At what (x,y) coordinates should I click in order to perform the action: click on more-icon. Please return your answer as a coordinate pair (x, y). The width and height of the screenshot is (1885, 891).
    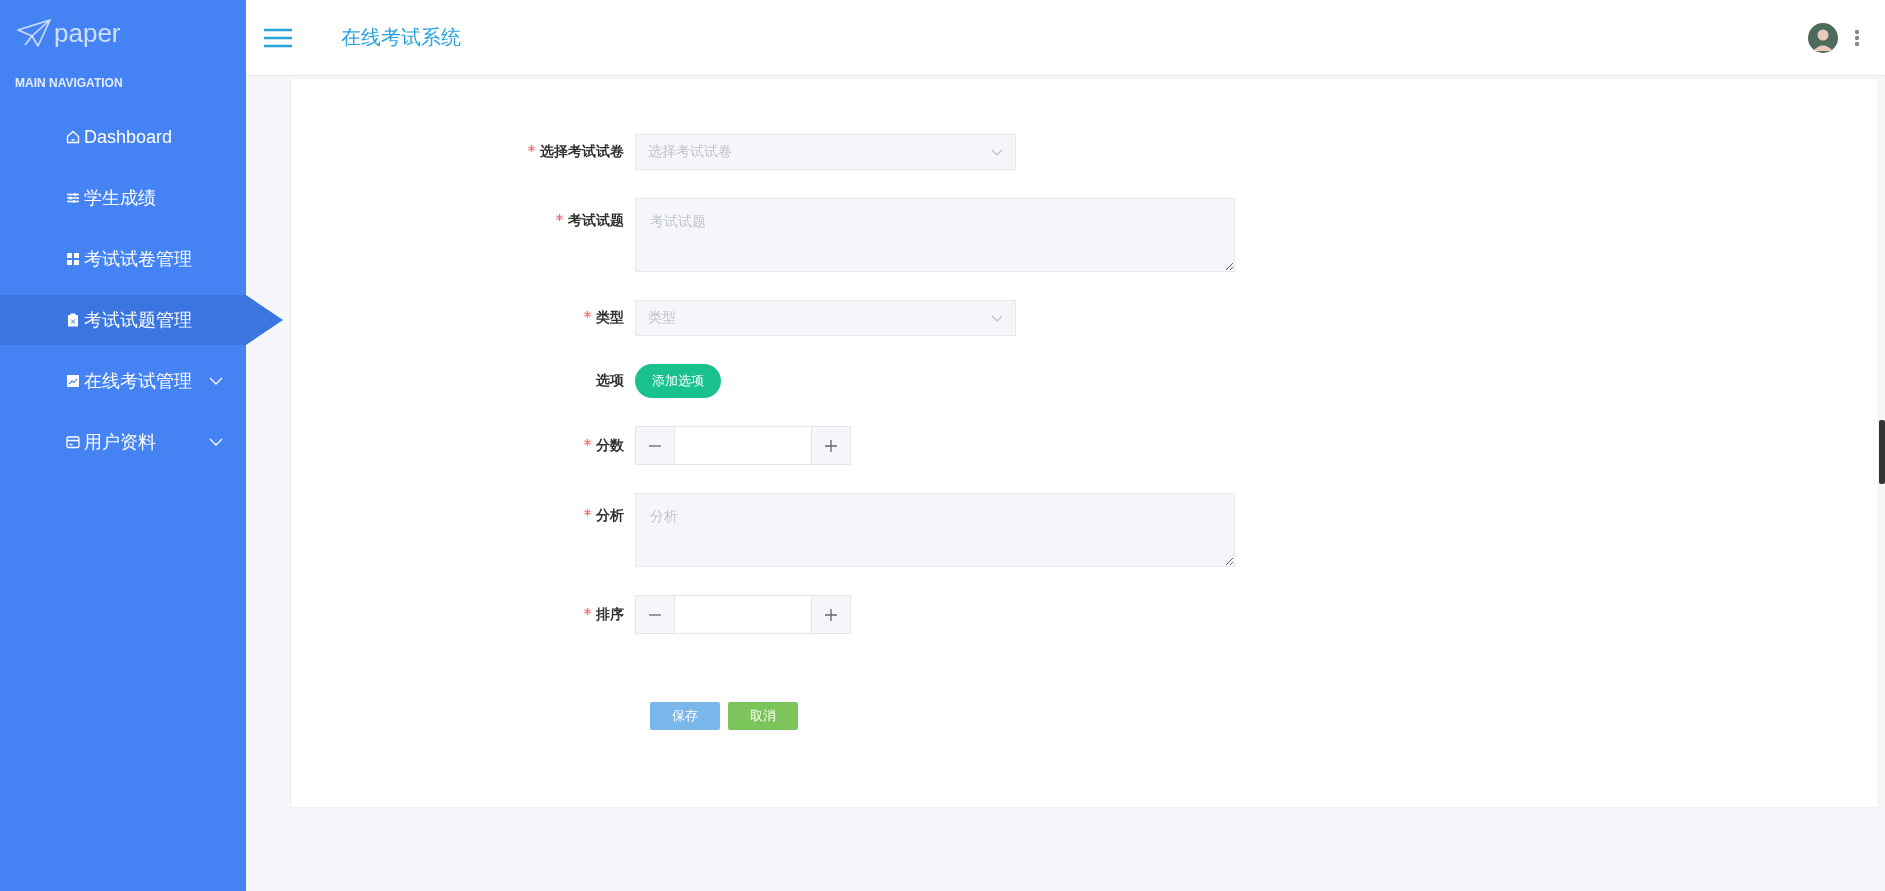
    Looking at the image, I should click on (1857, 37).